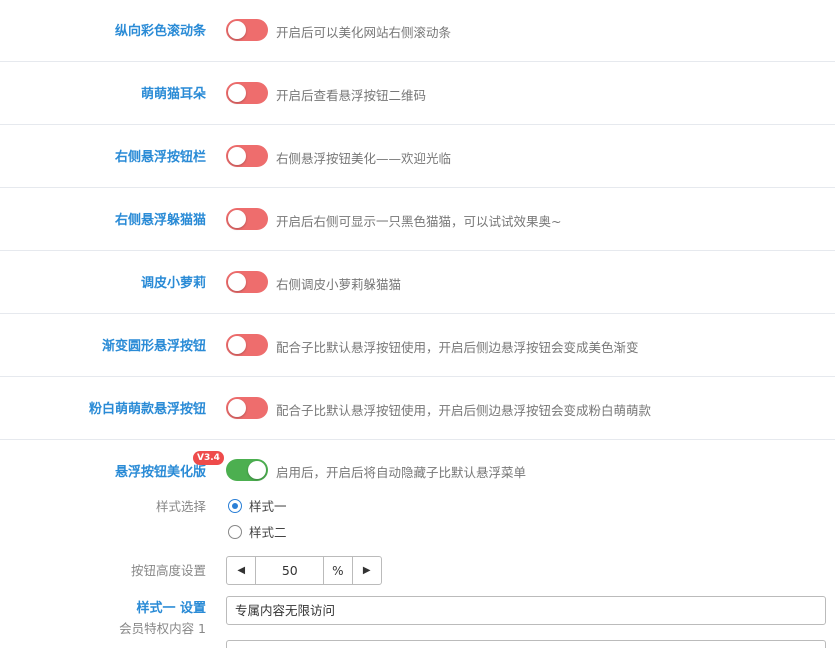 The height and width of the screenshot is (648, 835). Describe the element at coordinates (160, 157) in the screenshot. I see `setting-label: 右侧悬浮按钮栏` at that location.